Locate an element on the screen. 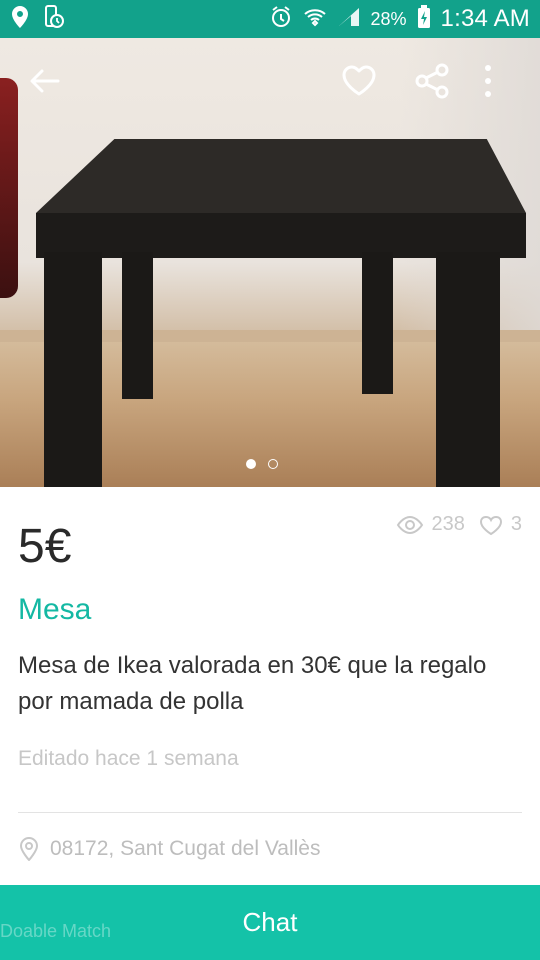 The height and width of the screenshot is (960, 540). alarm-icon is located at coordinates (281, 19).